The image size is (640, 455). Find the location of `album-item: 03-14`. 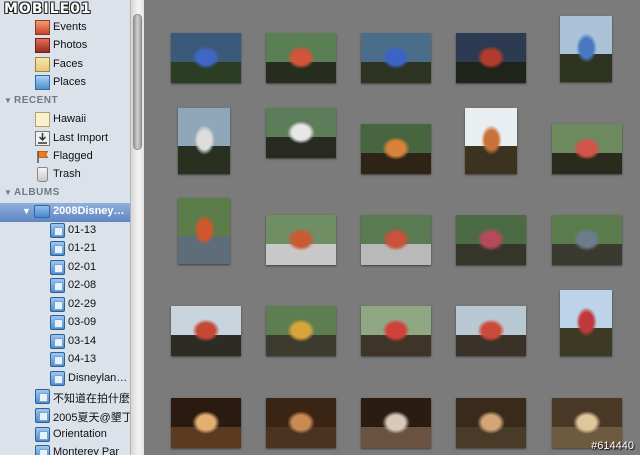

album-item: 03-14 is located at coordinates (65, 342).